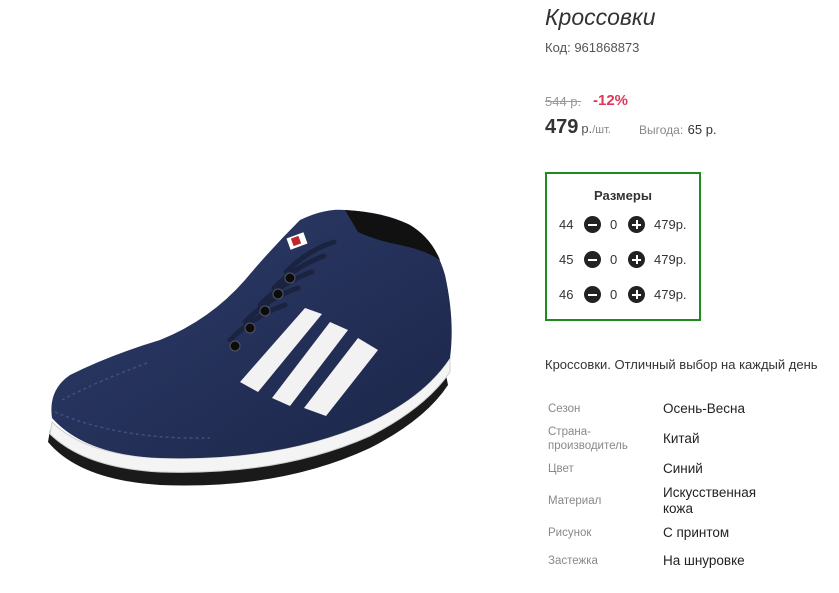 This screenshot has width=839, height=593. Describe the element at coordinates (588, 439) in the screenshot. I see `property-label: Страна-производитель` at that location.